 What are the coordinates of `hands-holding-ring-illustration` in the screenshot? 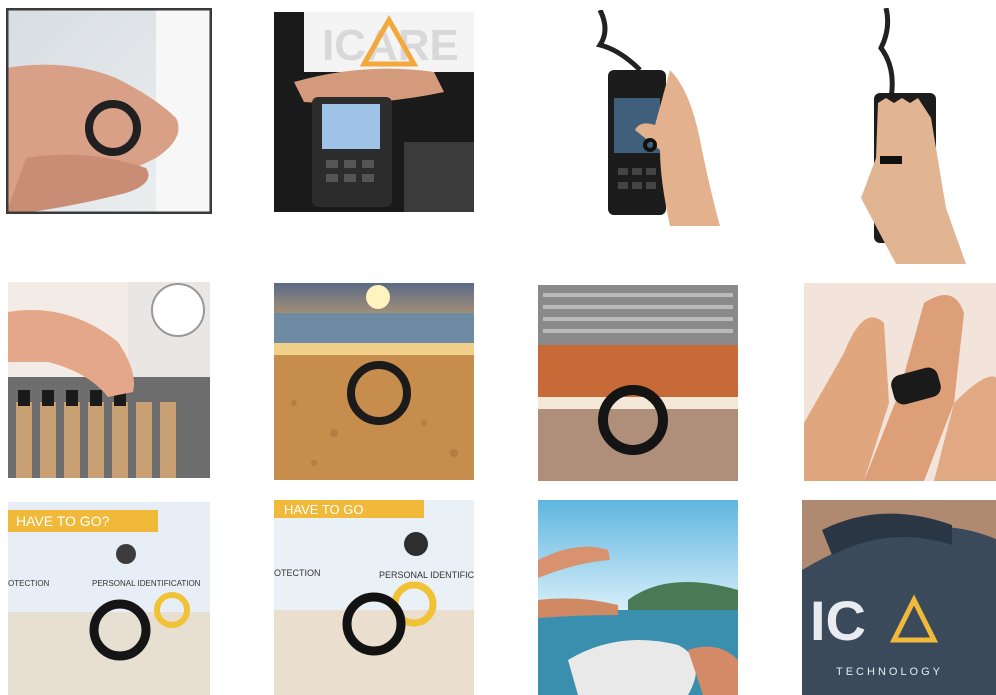 It's located at (109, 111).